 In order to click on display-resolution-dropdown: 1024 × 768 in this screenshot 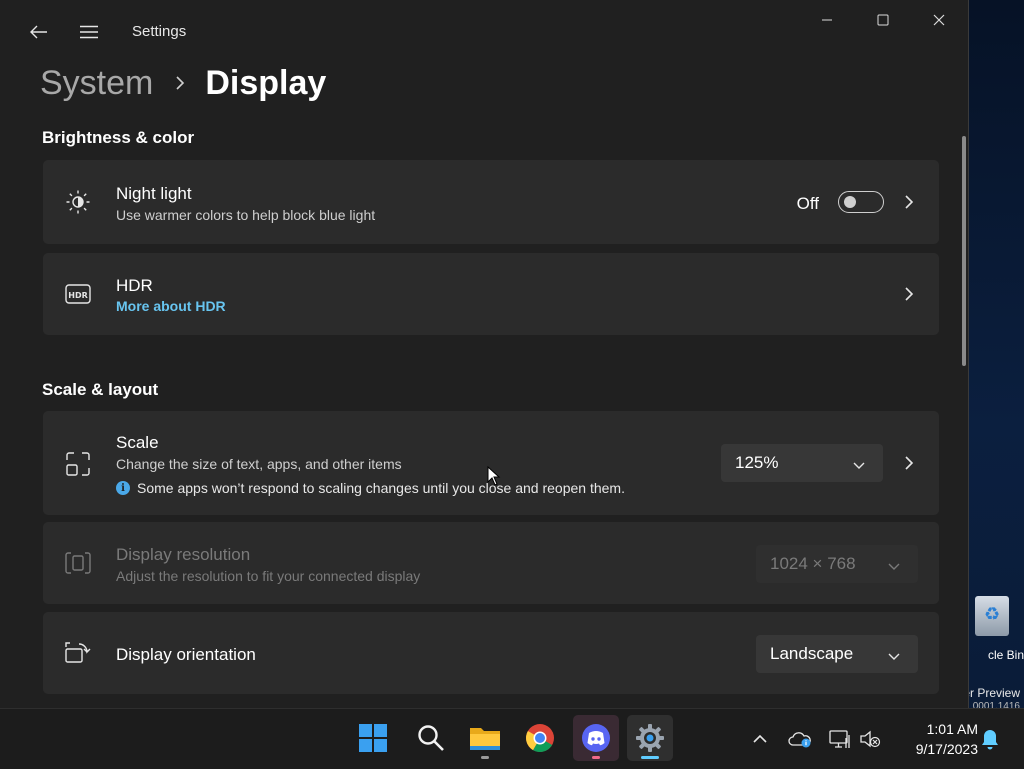, I will do `click(837, 564)`.